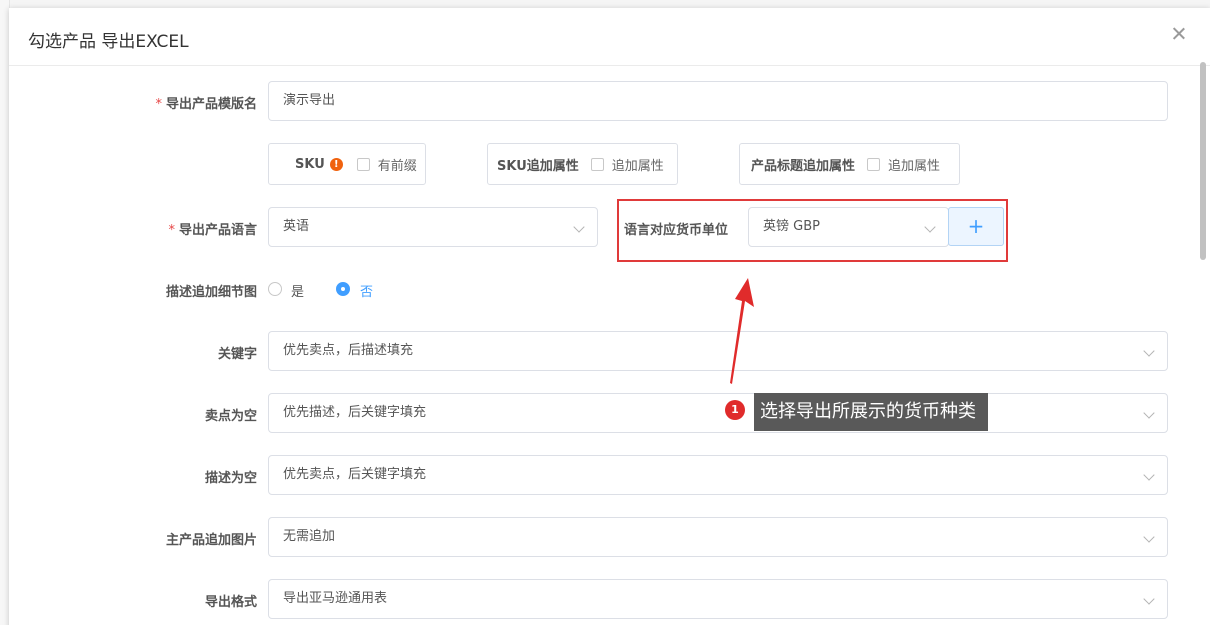 Image resolution: width=1210 pixels, height=625 pixels. What do you see at coordinates (1203, 161) in the screenshot?
I see `scrollbar-thumb` at bounding box center [1203, 161].